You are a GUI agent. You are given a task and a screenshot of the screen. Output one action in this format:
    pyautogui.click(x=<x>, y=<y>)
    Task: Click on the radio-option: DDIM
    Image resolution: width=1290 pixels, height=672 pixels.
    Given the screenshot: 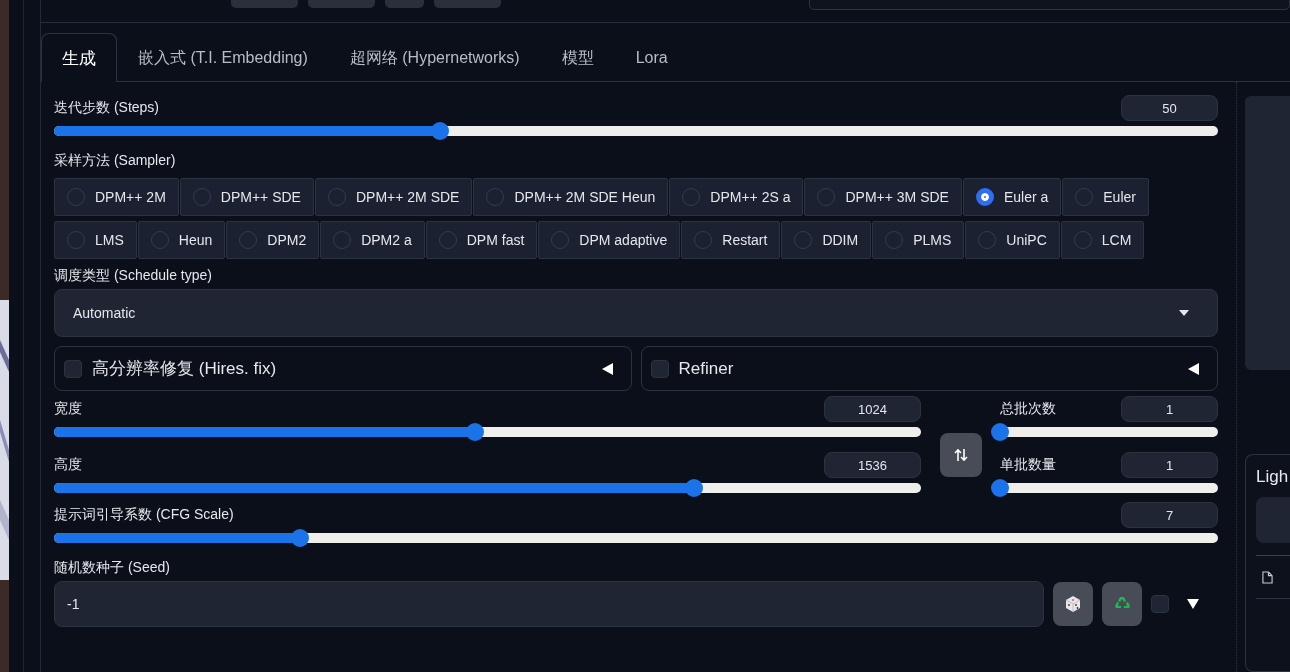 What is the action you would take?
    pyautogui.click(x=826, y=240)
    